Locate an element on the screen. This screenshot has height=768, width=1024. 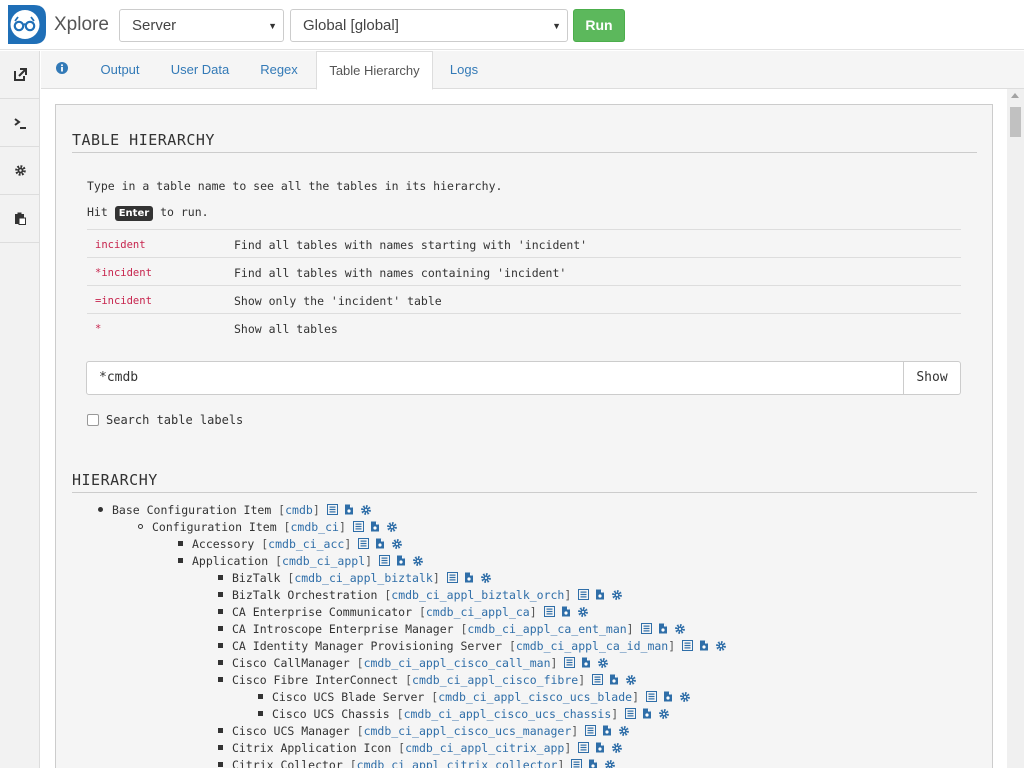
tree-node-label: BizTalk is located at coordinates (256, 577).